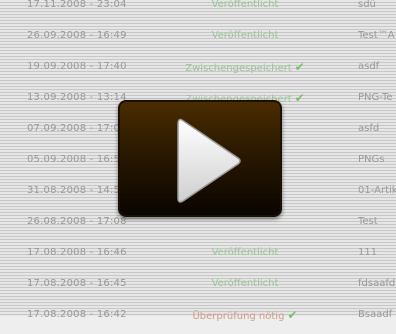 Image resolution: width=396 pixels, height=334 pixels. What do you see at coordinates (375, 98) in the screenshot?
I see `row-title: PNG-Te` at bounding box center [375, 98].